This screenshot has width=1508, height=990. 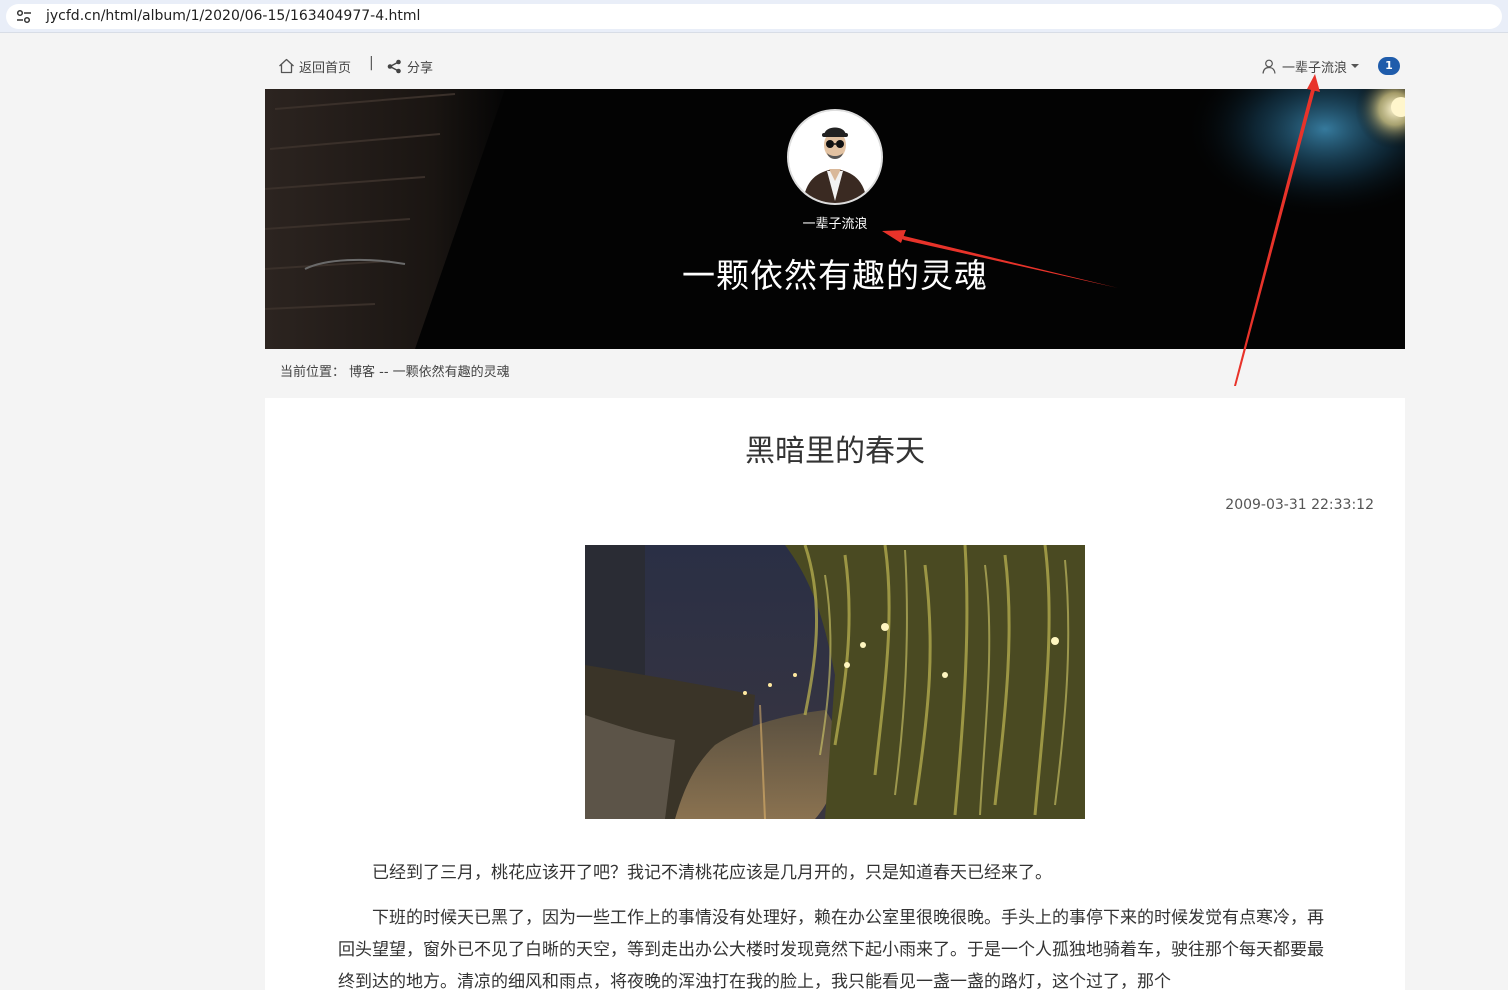 What do you see at coordinates (313, 372) in the screenshot?
I see `breadcrumb-prefix: 当前位置：` at bounding box center [313, 372].